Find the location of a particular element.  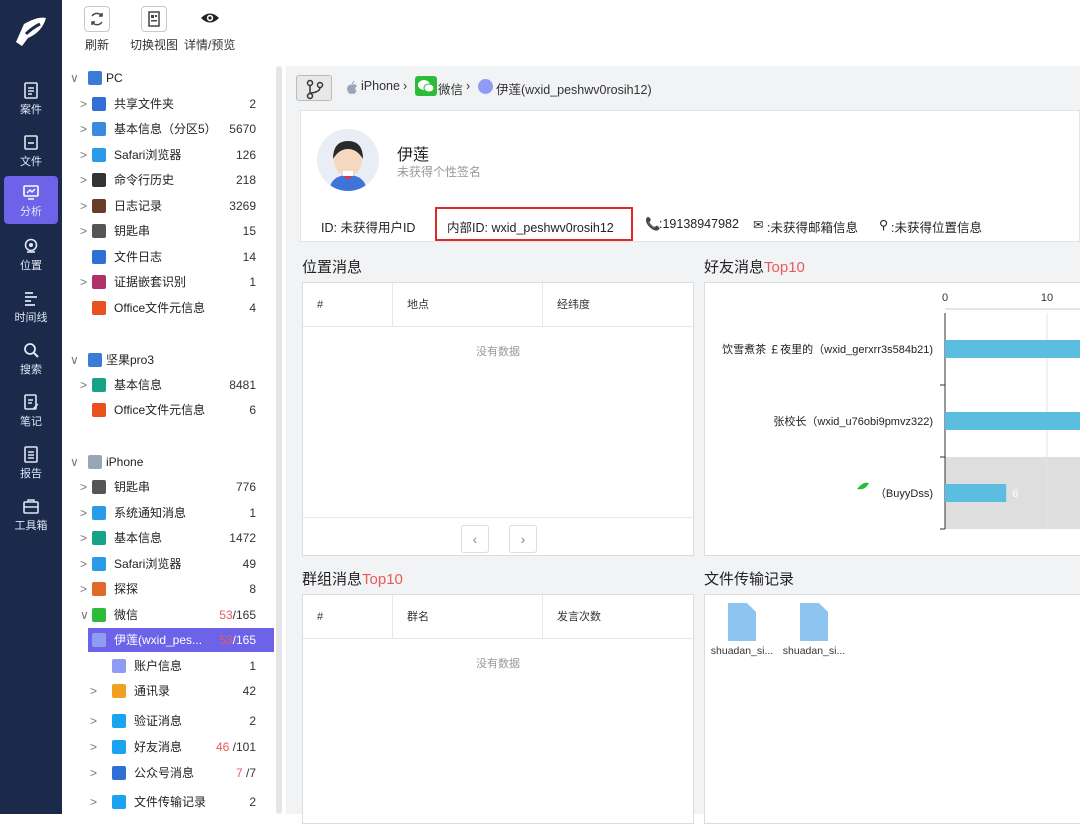

nav-item-8: 工具箱 is located at coordinates (31, 514).